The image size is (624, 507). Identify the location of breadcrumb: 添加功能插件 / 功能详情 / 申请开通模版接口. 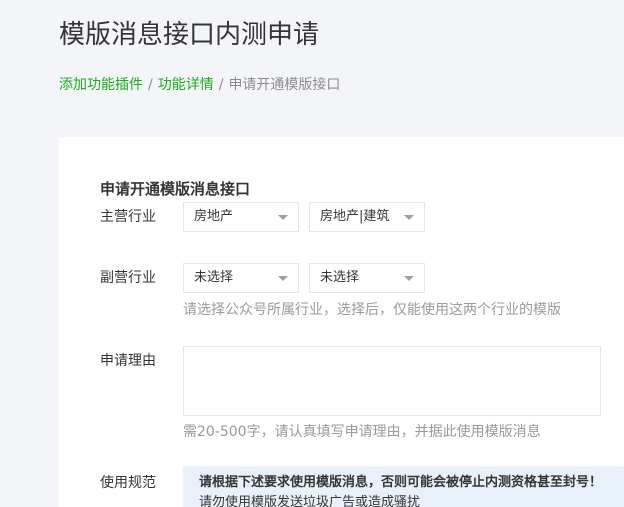
(199, 85).